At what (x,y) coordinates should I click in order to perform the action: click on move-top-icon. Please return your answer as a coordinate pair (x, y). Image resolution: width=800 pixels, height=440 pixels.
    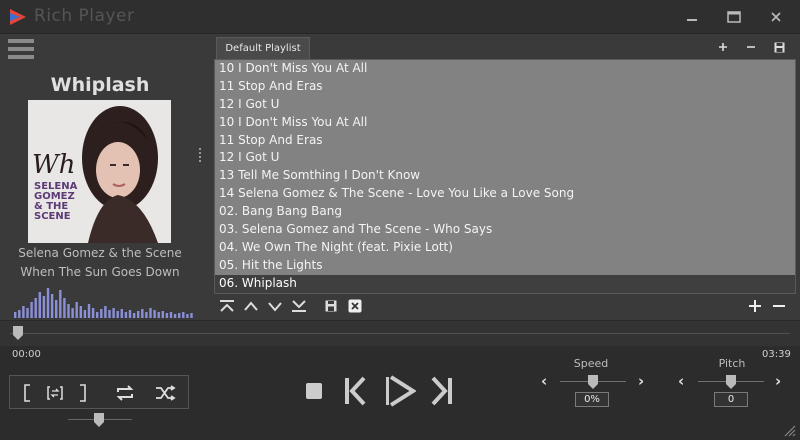
    Looking at the image, I should click on (227, 306).